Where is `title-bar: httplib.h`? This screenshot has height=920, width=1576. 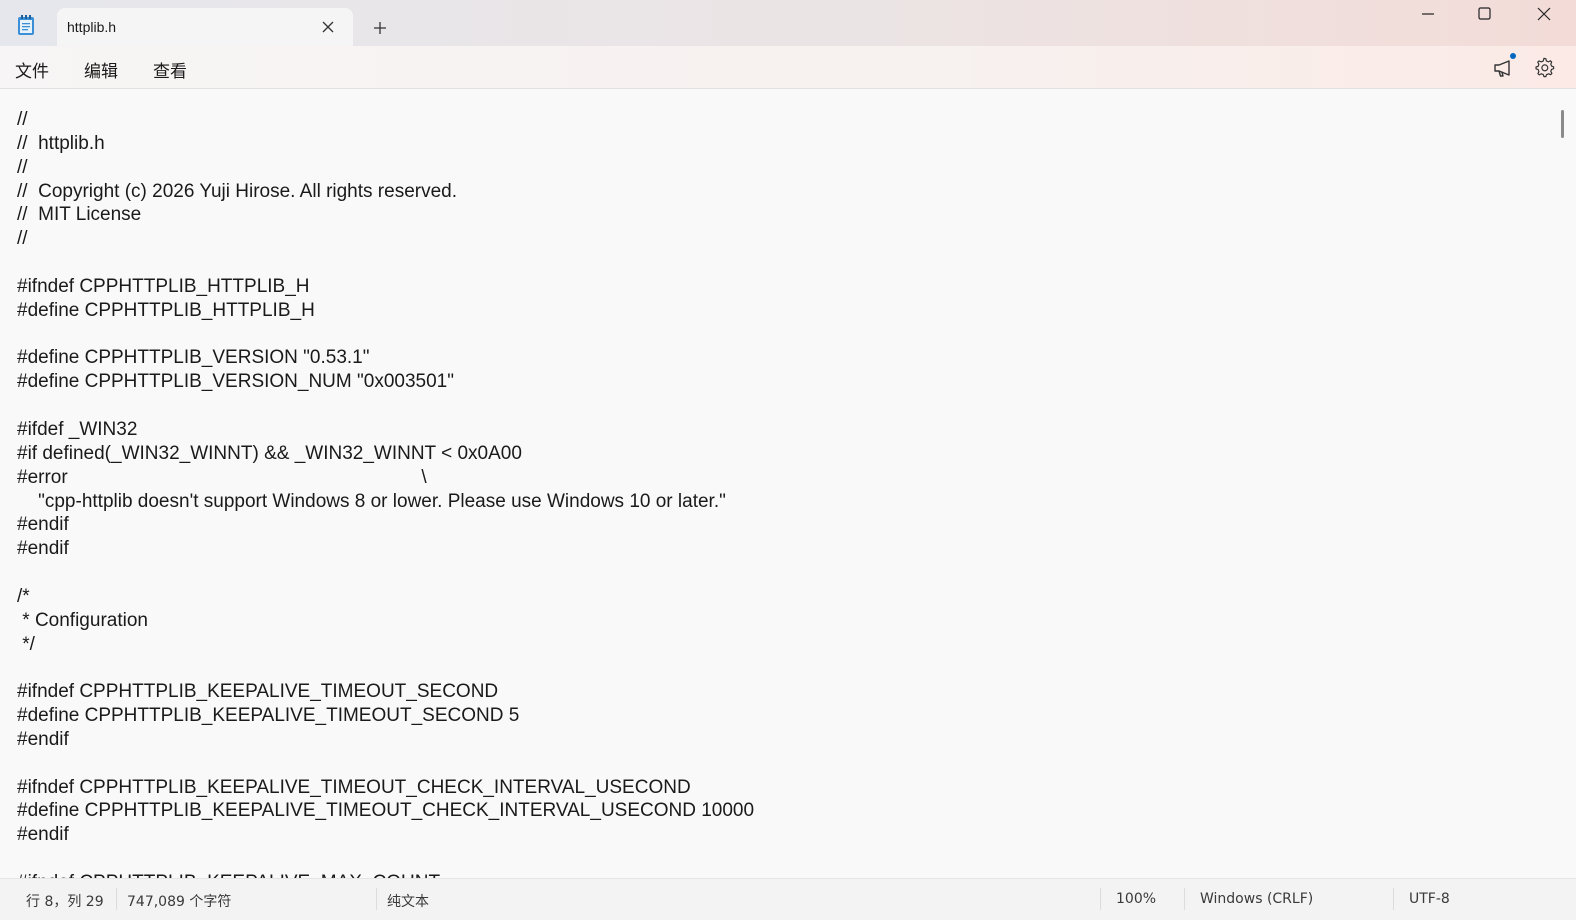
title-bar: httplib.h is located at coordinates (788, 23).